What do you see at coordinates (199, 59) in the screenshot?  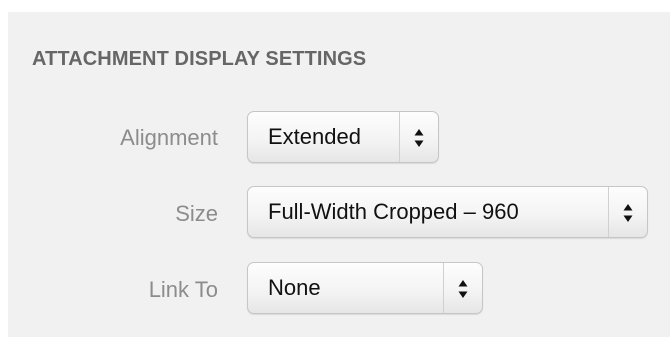 I see `section-title: ATTACHMENT DISPLAY SETTINGS` at bounding box center [199, 59].